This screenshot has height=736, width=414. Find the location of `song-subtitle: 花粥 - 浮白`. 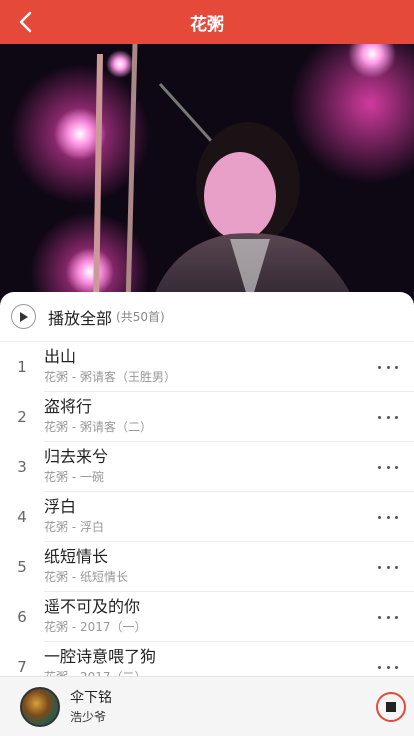

song-subtitle: 花粥 - 浮白 is located at coordinates (74, 527).